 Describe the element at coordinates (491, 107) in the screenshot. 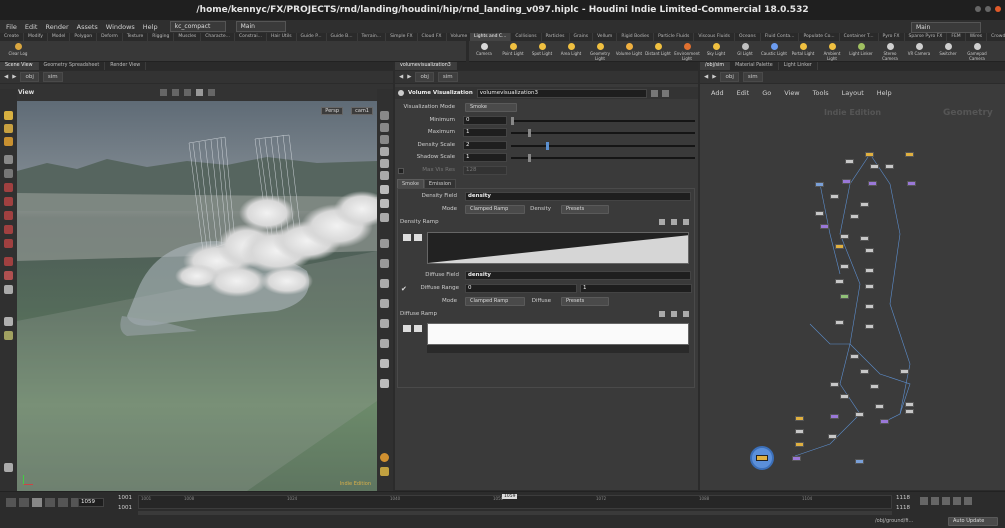

I see `vis-mode-menu: Smoke` at that location.